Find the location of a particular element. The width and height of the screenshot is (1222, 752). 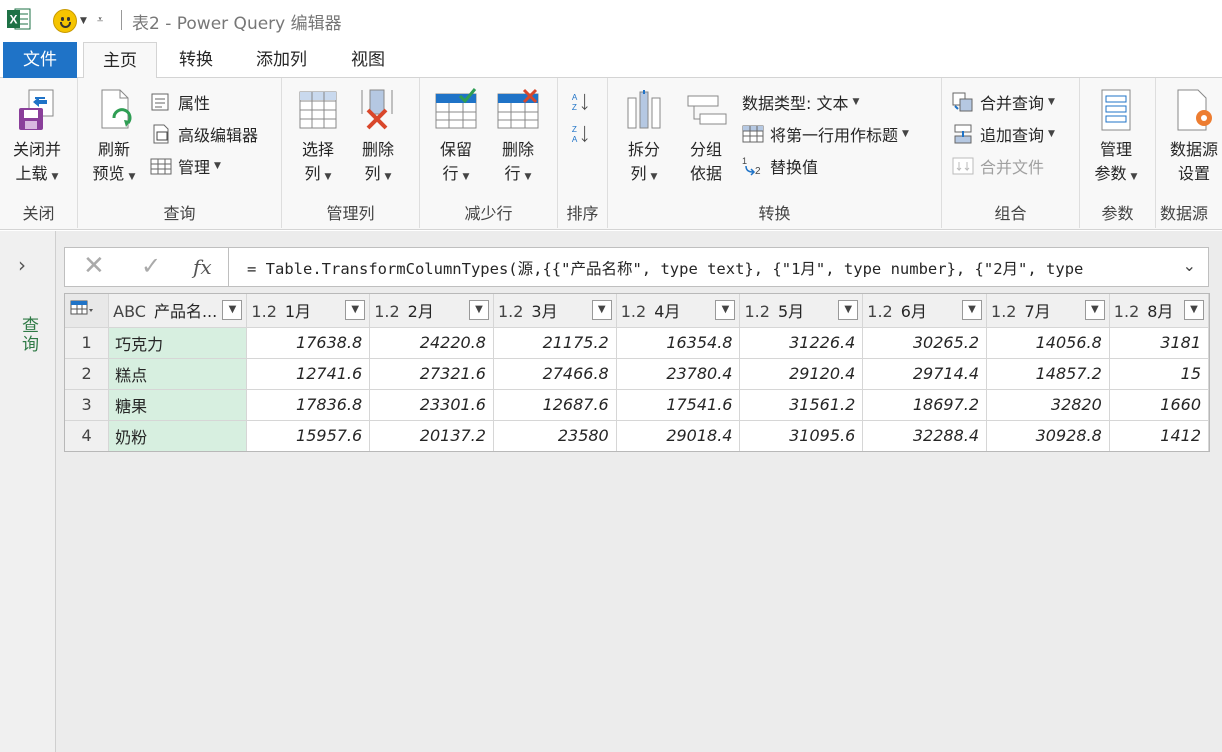

expand-pane-icon: › is located at coordinates (22, 265).